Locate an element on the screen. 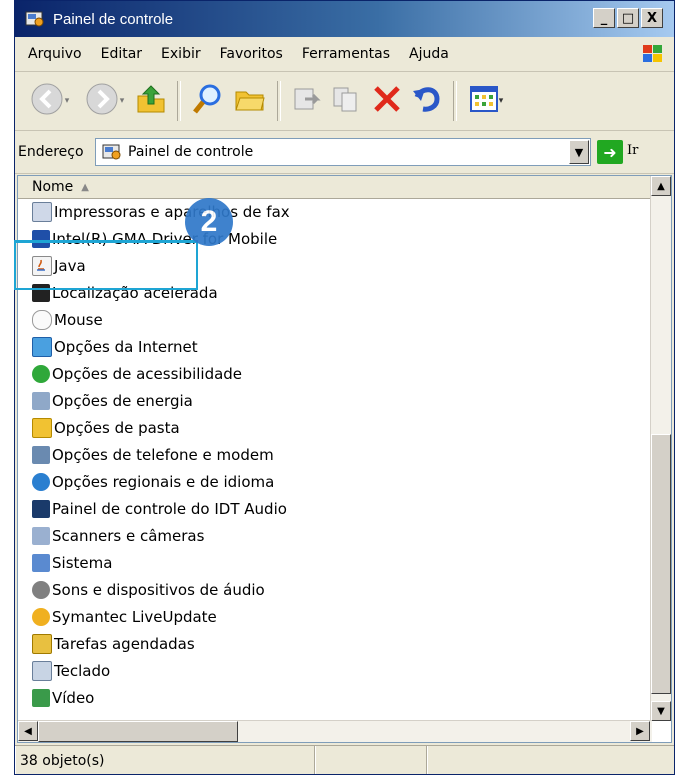  object-count: 38 objeto(s) is located at coordinates (62, 760).